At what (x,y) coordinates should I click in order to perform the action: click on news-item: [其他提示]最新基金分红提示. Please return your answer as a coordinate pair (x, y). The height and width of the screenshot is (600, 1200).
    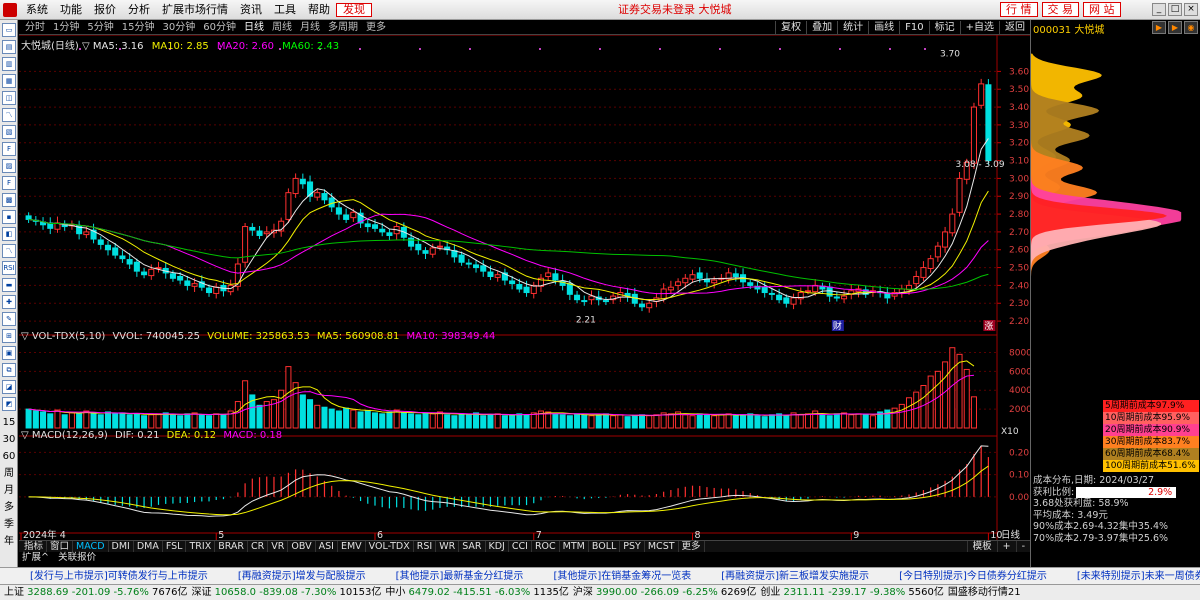
    Looking at the image, I should click on (460, 576).